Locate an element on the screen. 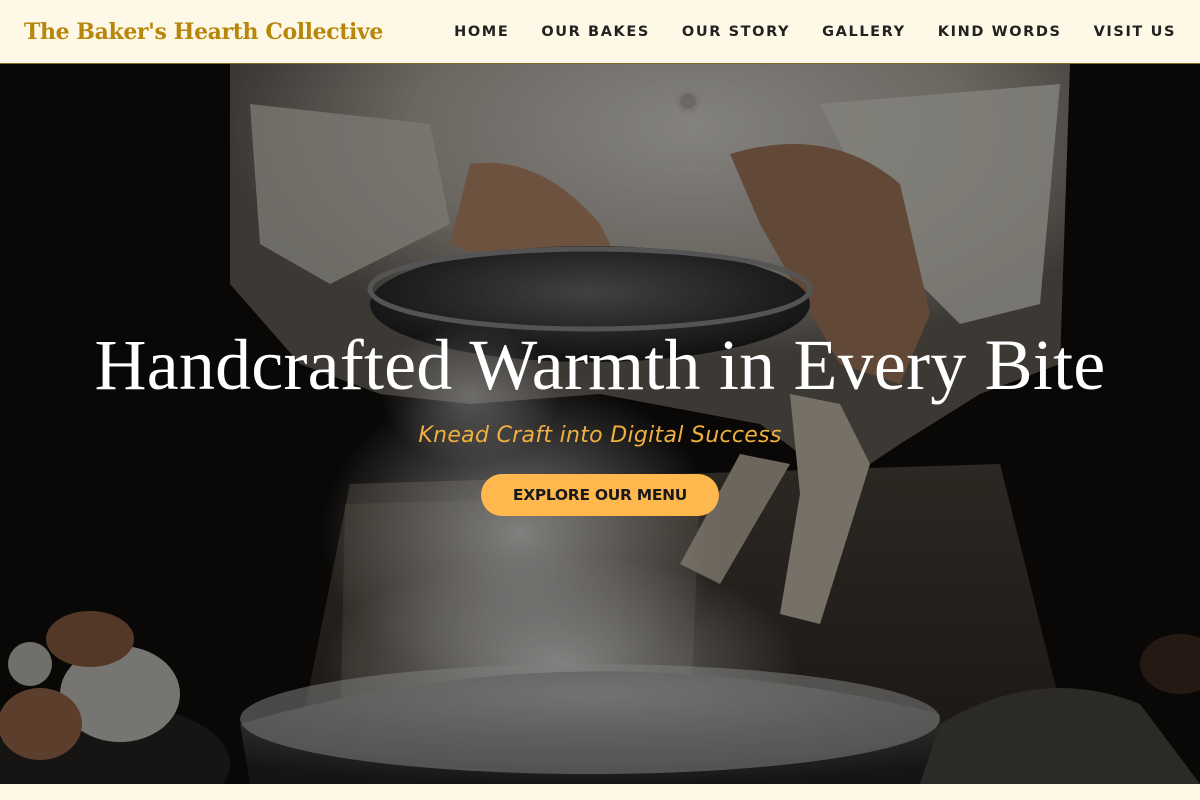 The height and width of the screenshot is (800, 1200). nav-link-kind-words: KIND WORDS is located at coordinates (1000, 32).